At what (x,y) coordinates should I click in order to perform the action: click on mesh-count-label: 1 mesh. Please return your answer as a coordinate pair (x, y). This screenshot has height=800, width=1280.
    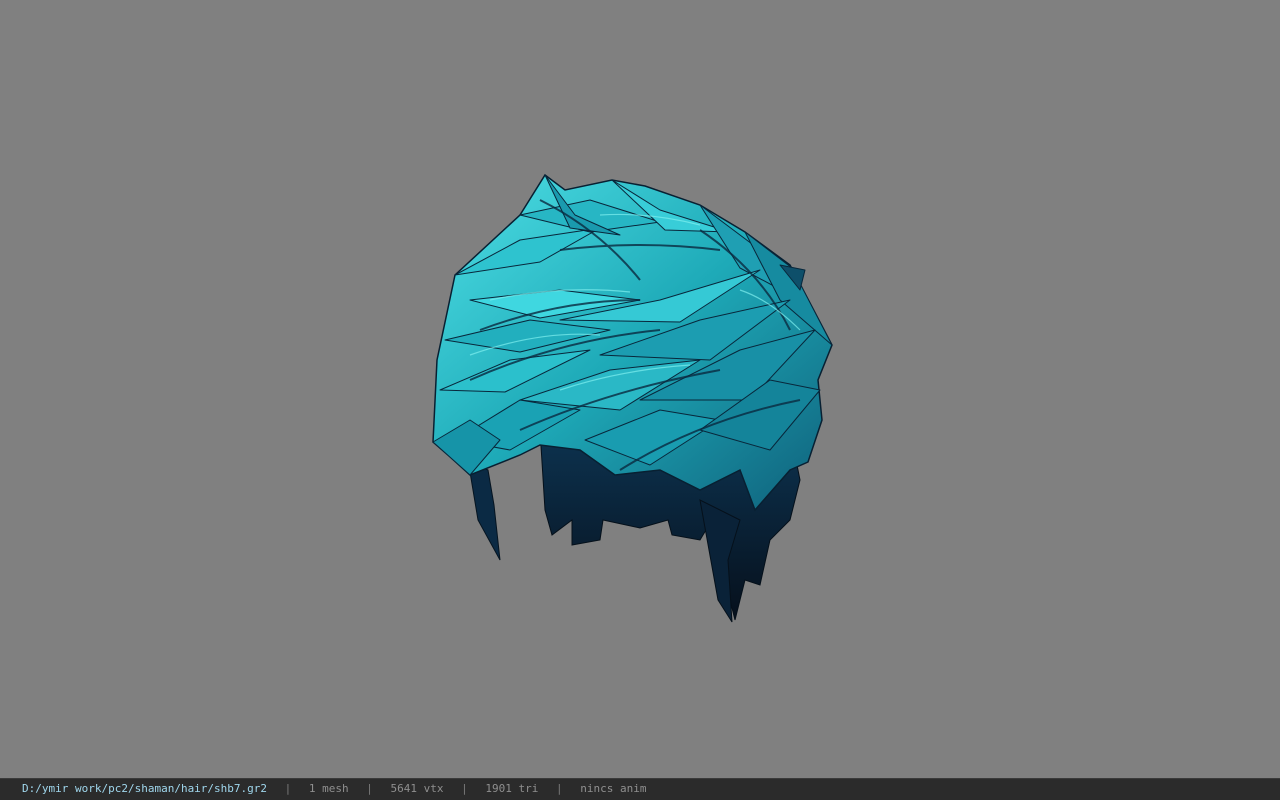
    Looking at the image, I should click on (328, 788).